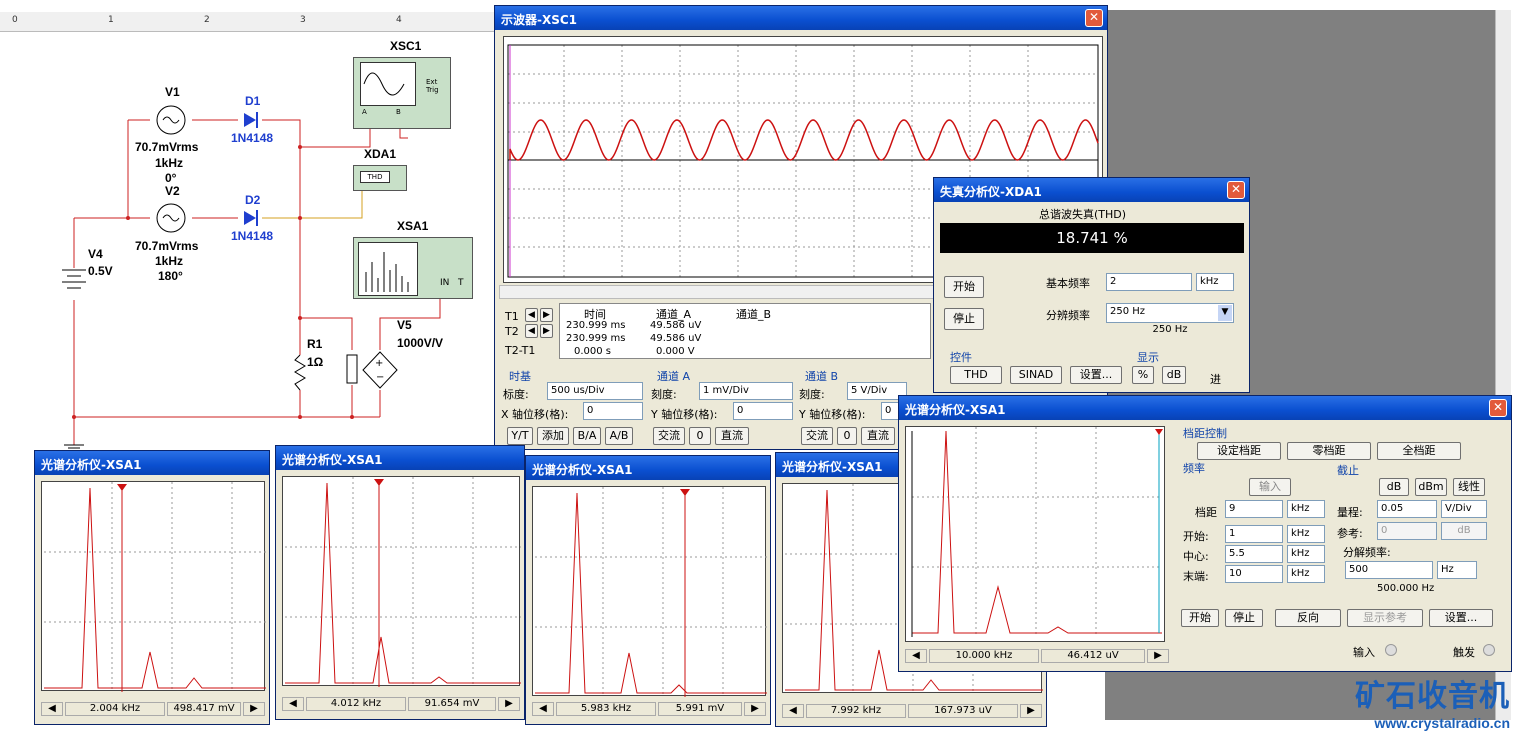 This screenshot has width=1520, height=735. What do you see at coordinates (1149, 282) in the screenshot?
I see `fund-field: 2` at bounding box center [1149, 282].